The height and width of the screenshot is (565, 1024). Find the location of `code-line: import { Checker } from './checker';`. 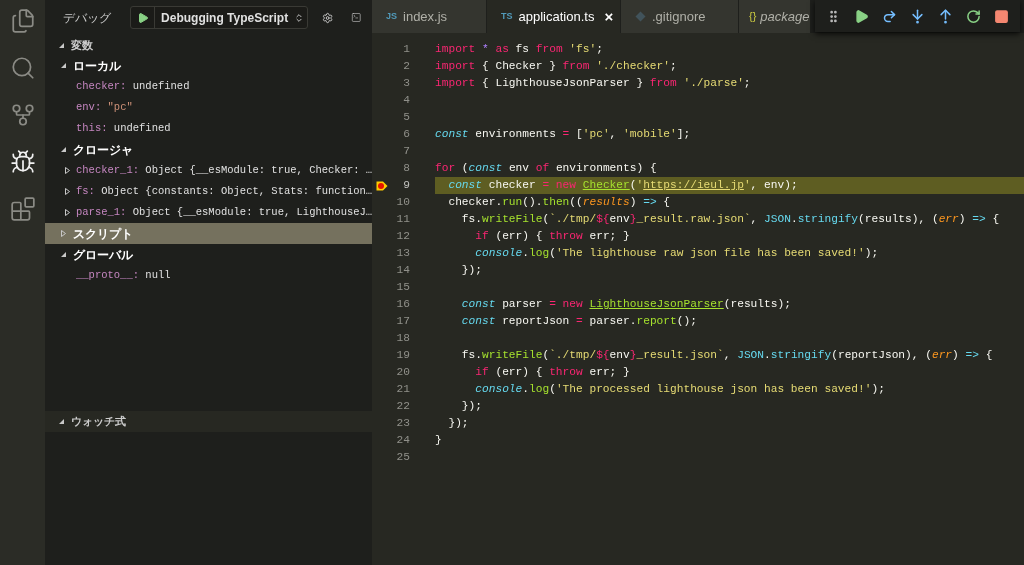

code-line: import { Checker } from './checker'; is located at coordinates (556, 67).